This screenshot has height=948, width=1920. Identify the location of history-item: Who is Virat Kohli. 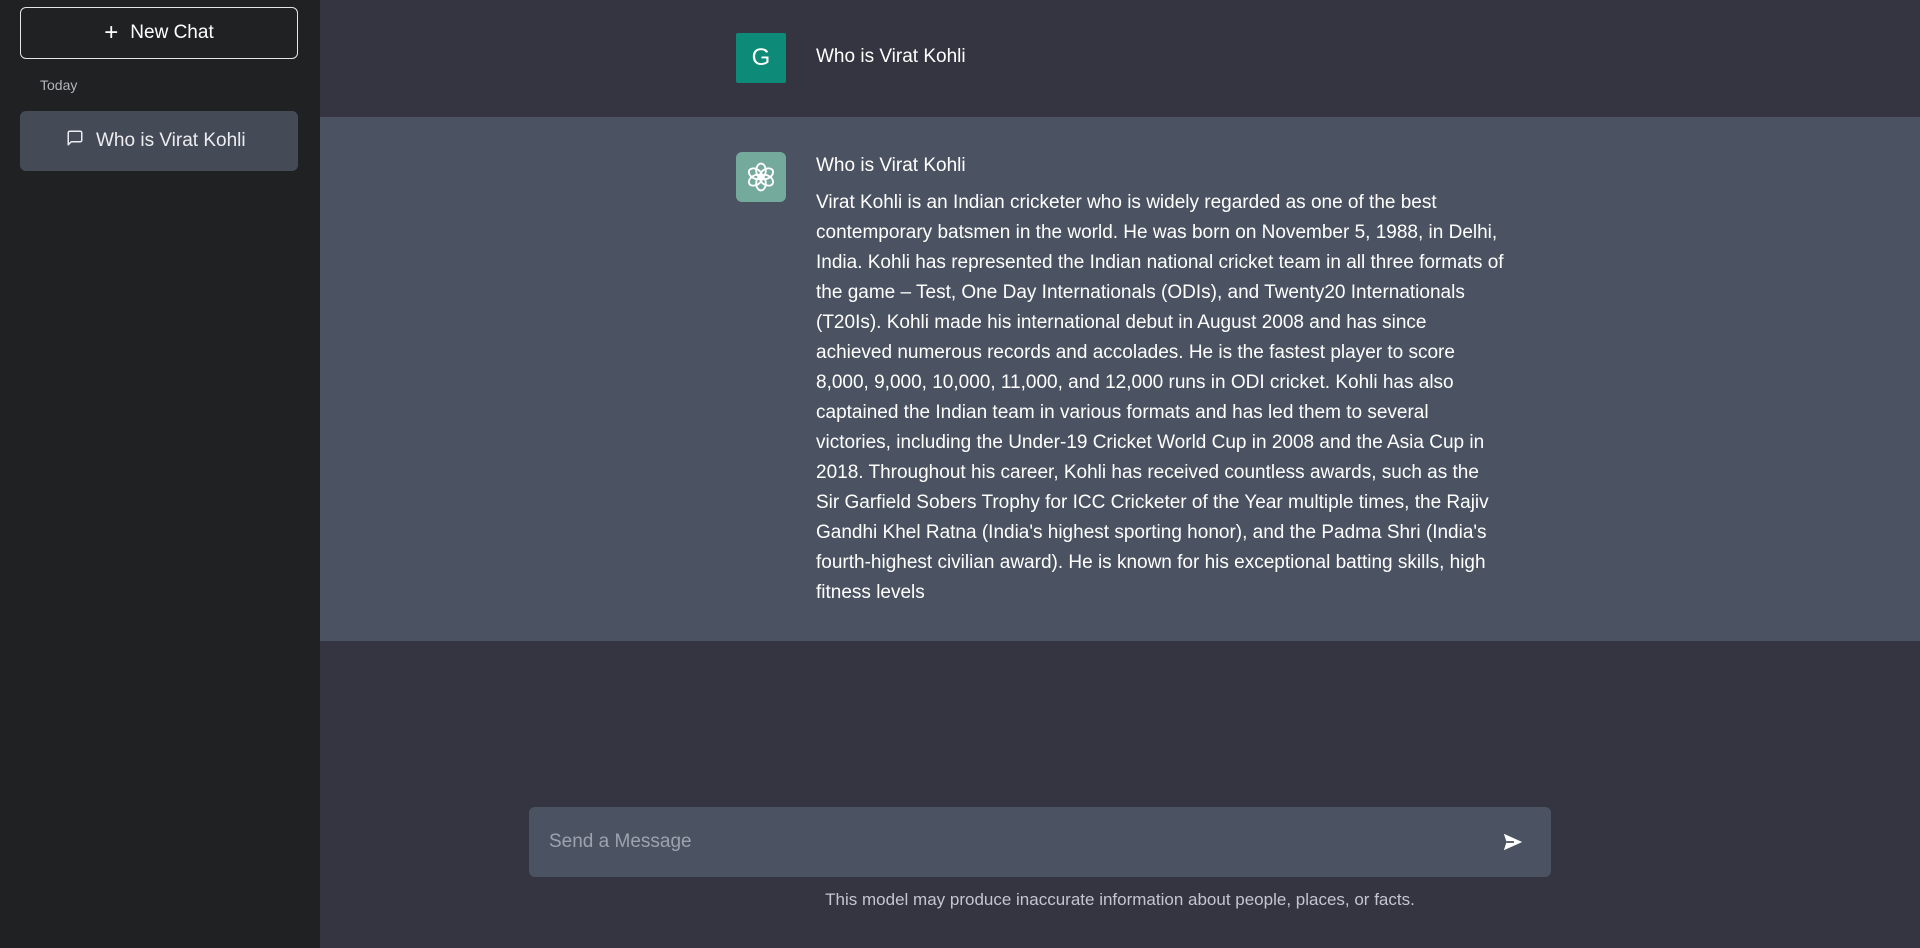
(159, 141).